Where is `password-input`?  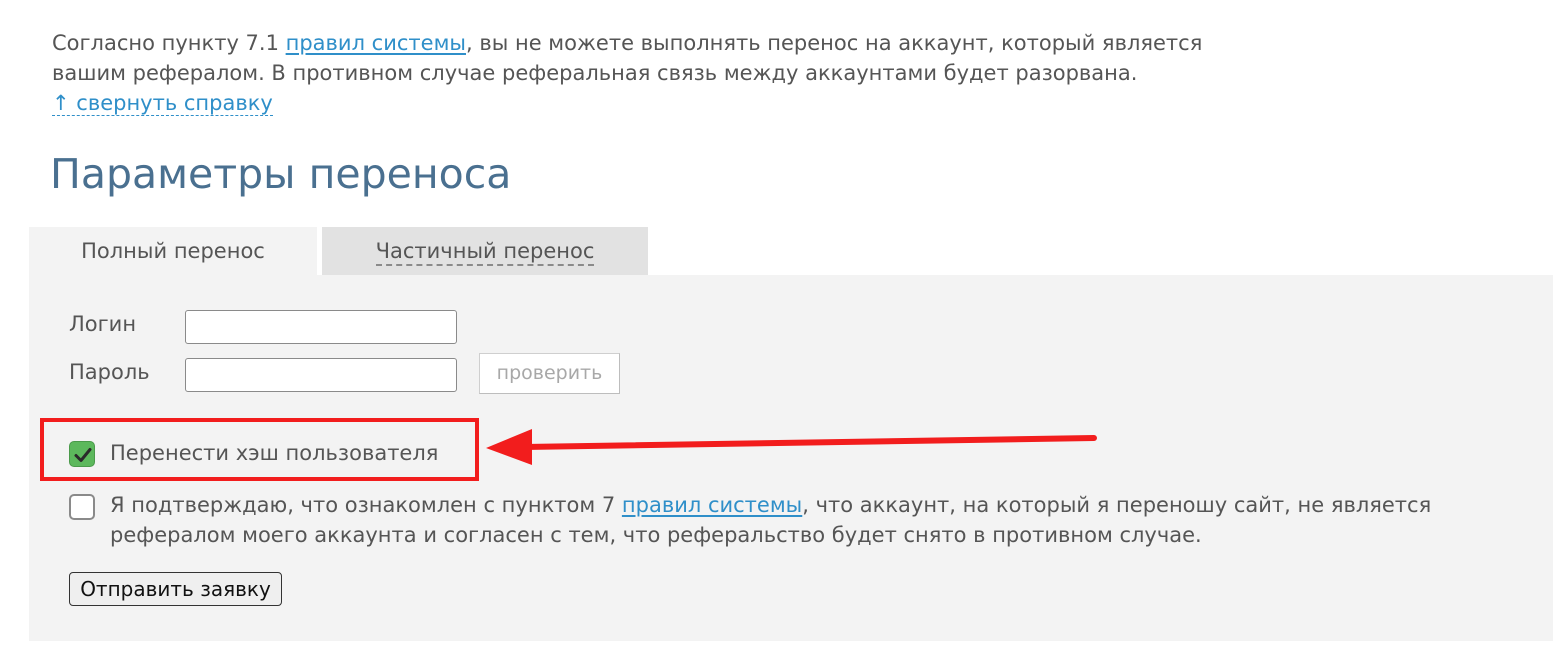
password-input is located at coordinates (321, 375).